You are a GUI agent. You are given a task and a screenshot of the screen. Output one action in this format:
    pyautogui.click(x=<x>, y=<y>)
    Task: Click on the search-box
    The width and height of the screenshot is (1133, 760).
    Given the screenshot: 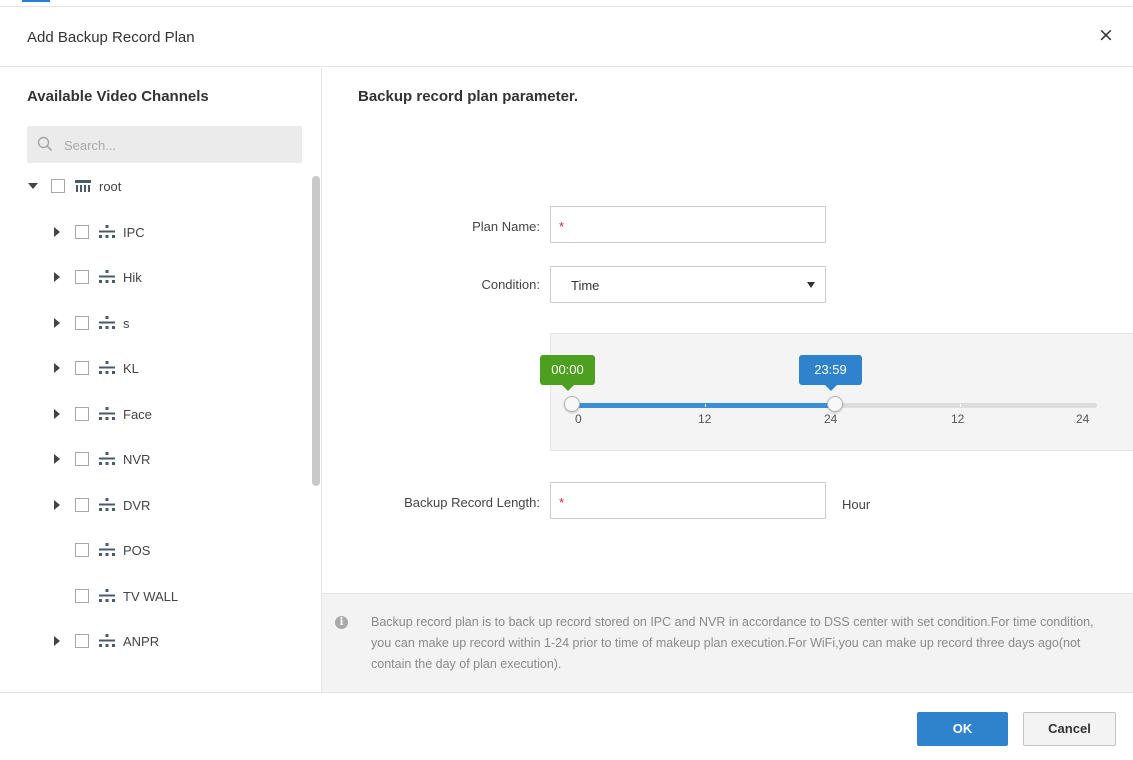 What is the action you would take?
    pyautogui.click(x=164, y=144)
    